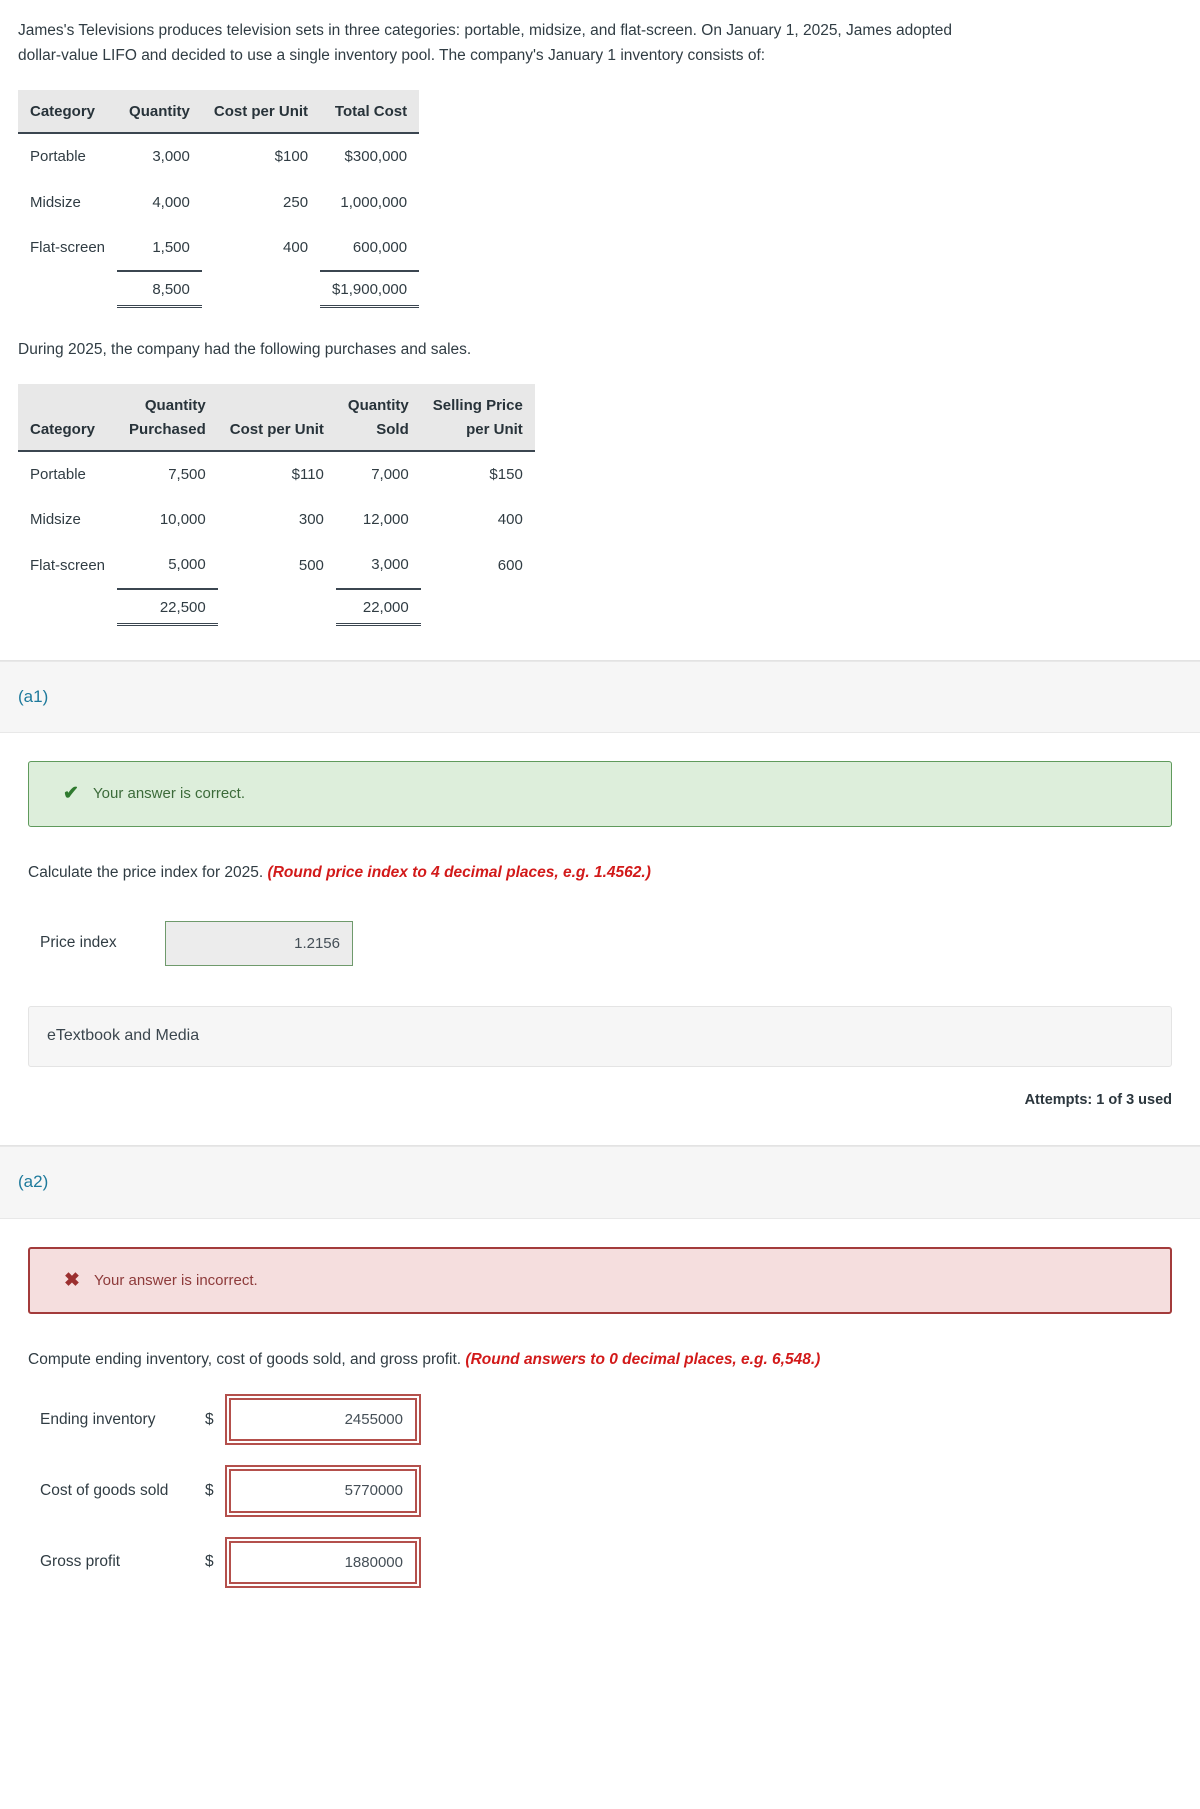  What do you see at coordinates (600, 697) in the screenshot?
I see `part-a1-header: (a1)` at bounding box center [600, 697].